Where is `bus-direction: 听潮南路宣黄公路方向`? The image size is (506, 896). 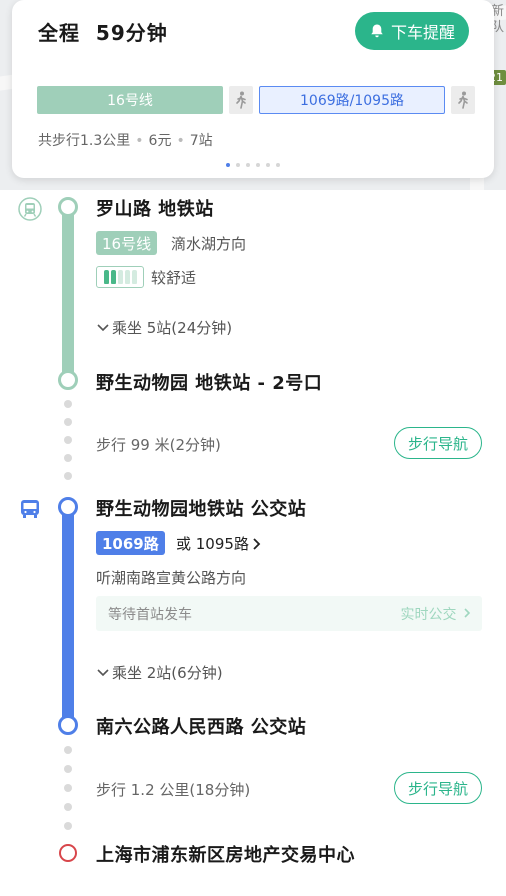 bus-direction: 听潮南路宣黄公路方向 is located at coordinates (171, 578).